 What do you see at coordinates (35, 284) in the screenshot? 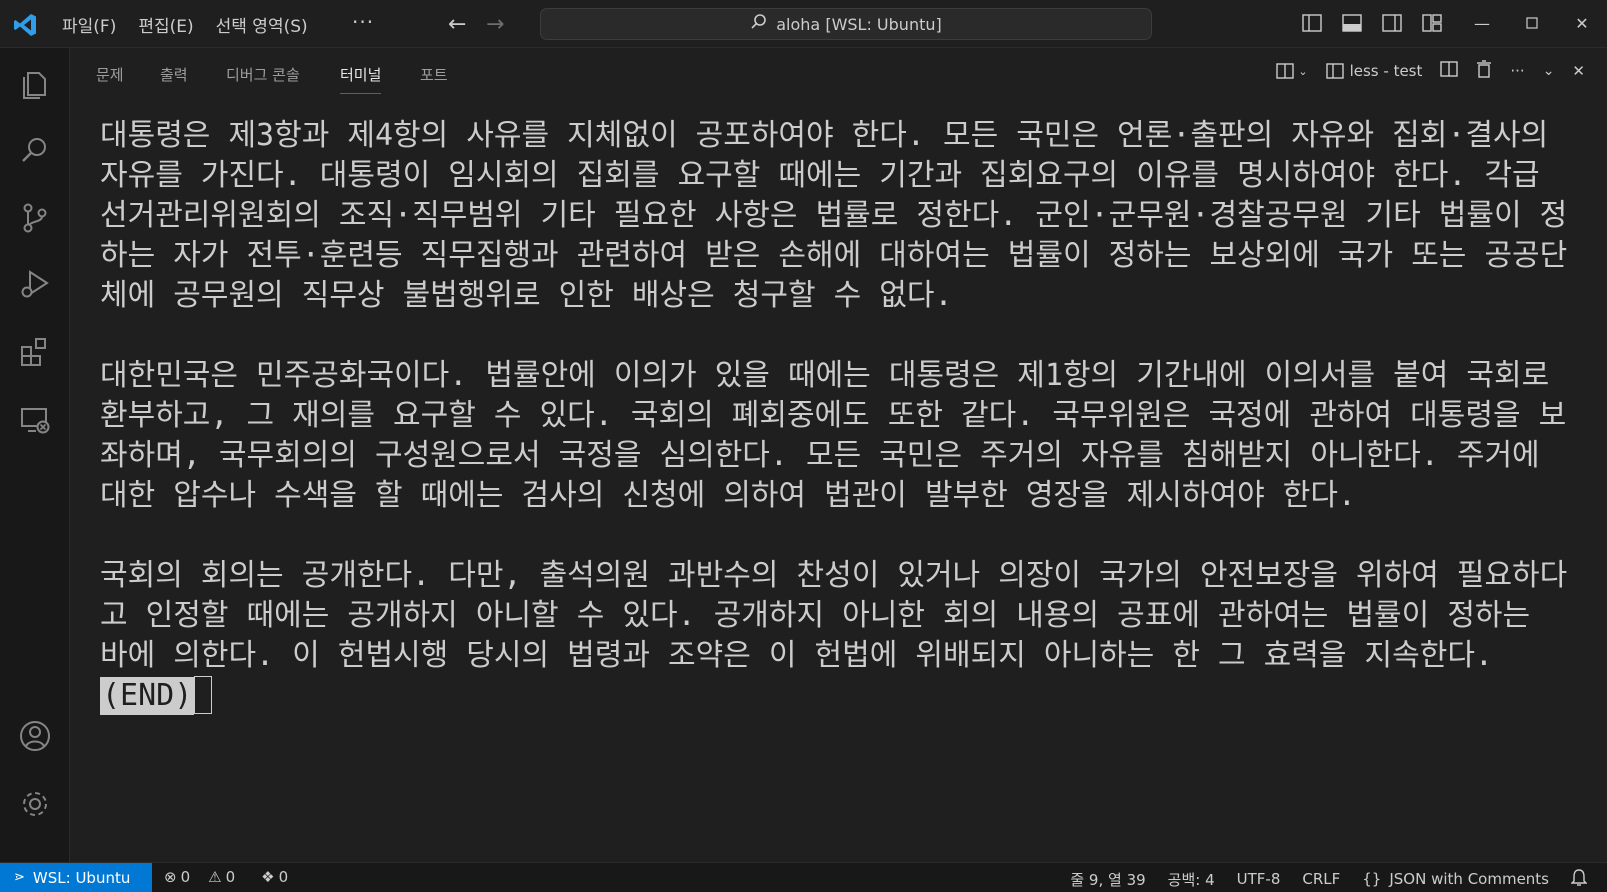
I see `run-debug-icon` at bounding box center [35, 284].